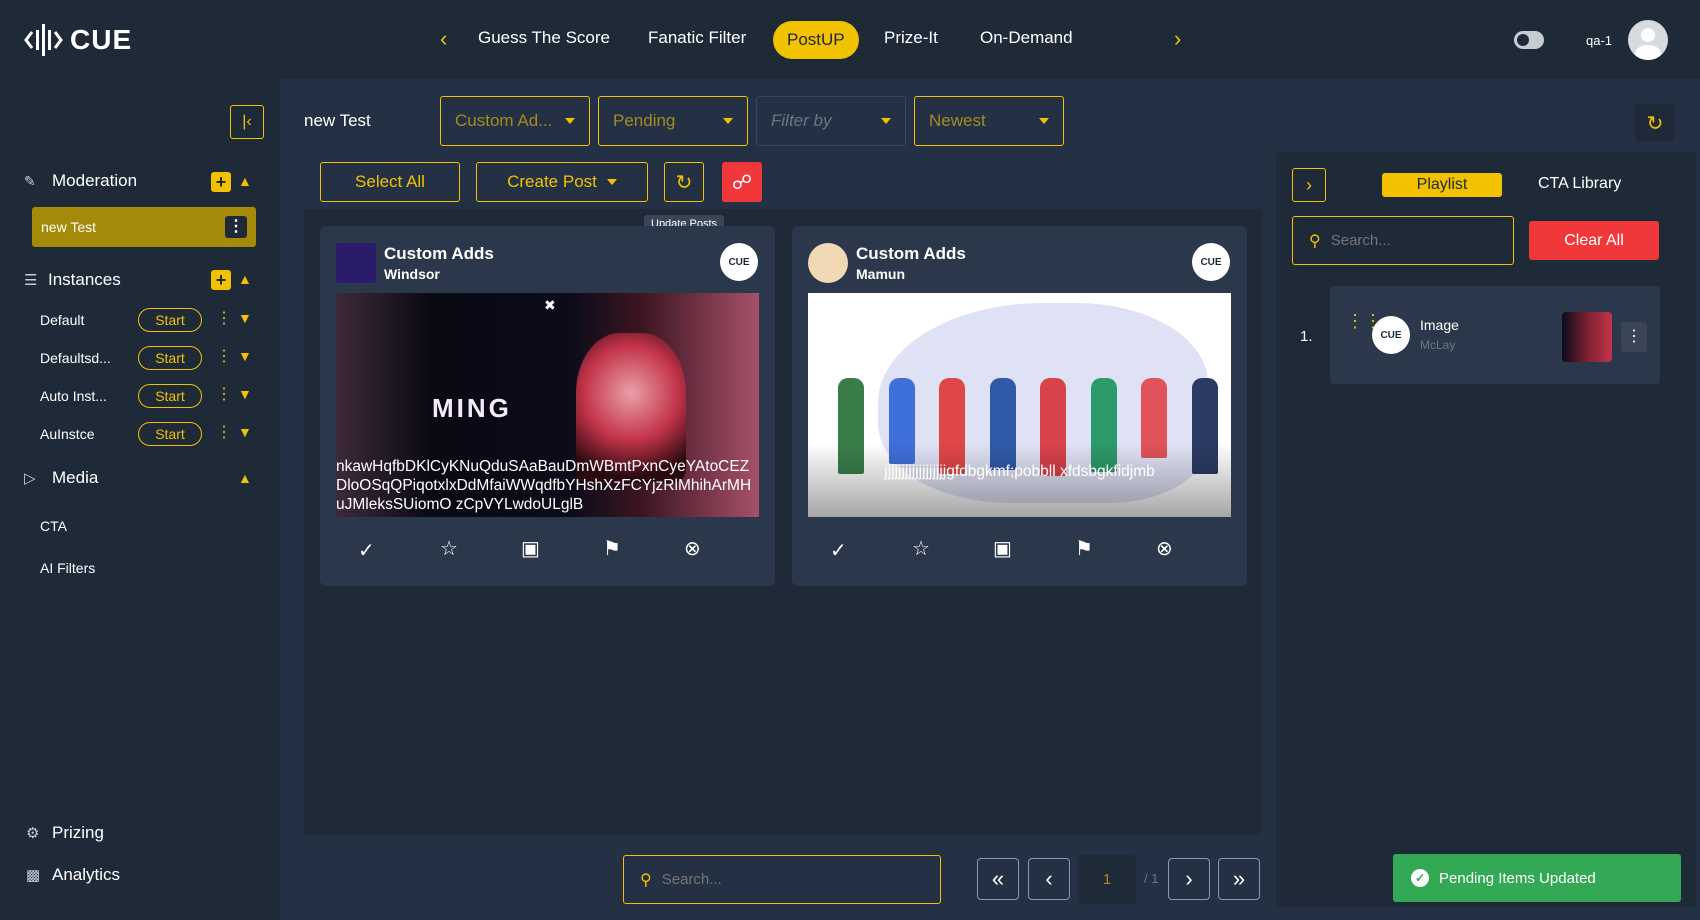 The image size is (1700, 920). What do you see at coordinates (550, 305) in the screenshot?
I see `close-icon: ✖` at bounding box center [550, 305].